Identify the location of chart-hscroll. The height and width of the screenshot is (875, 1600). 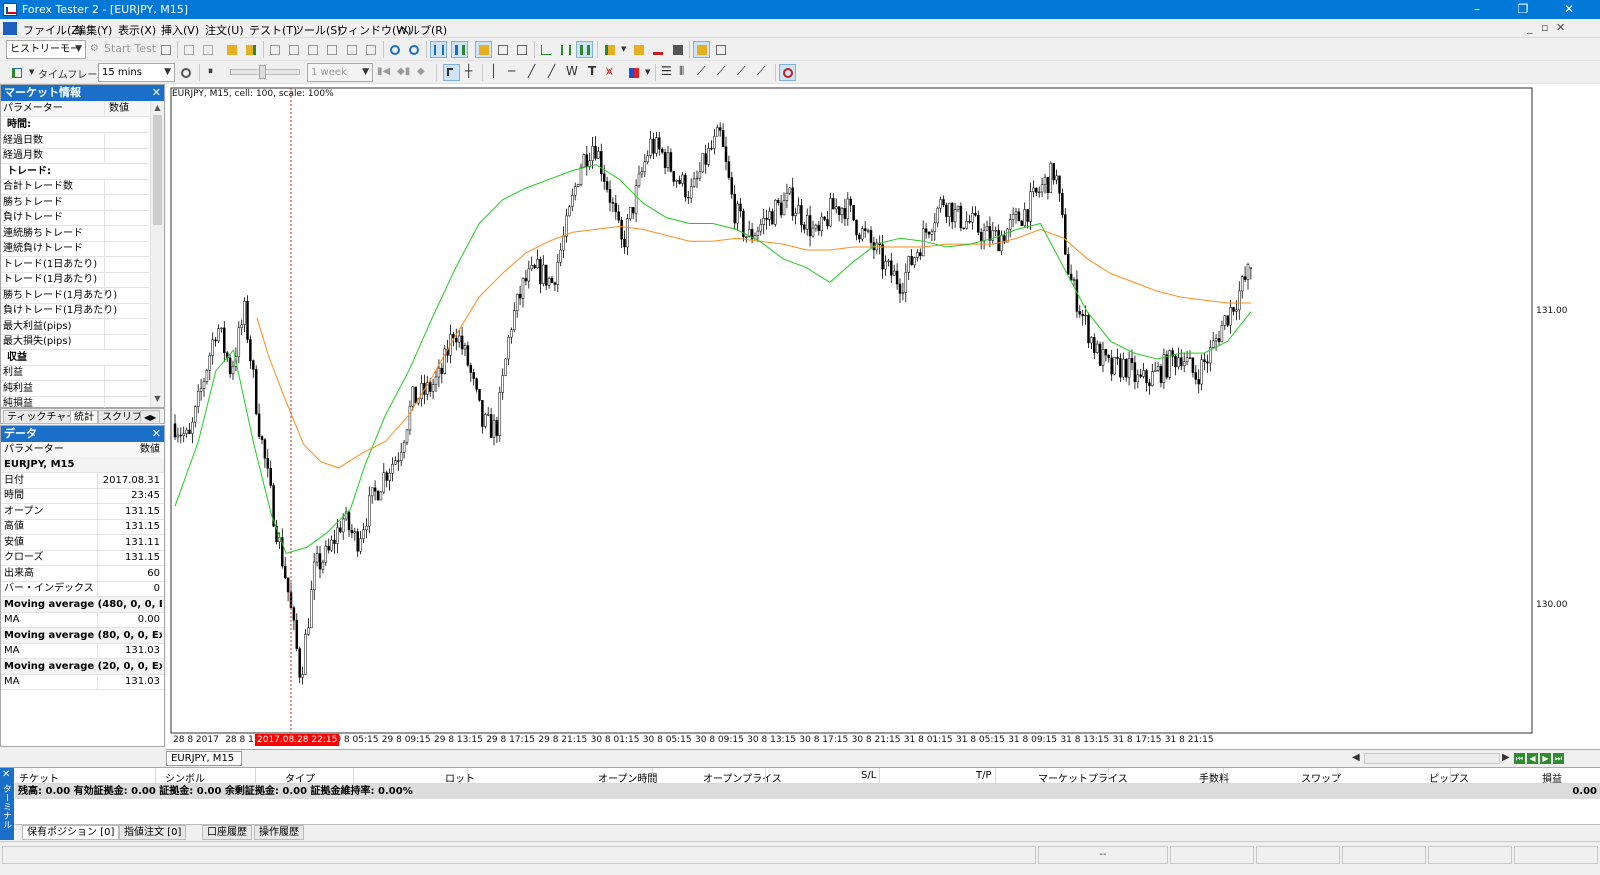
(1432, 758).